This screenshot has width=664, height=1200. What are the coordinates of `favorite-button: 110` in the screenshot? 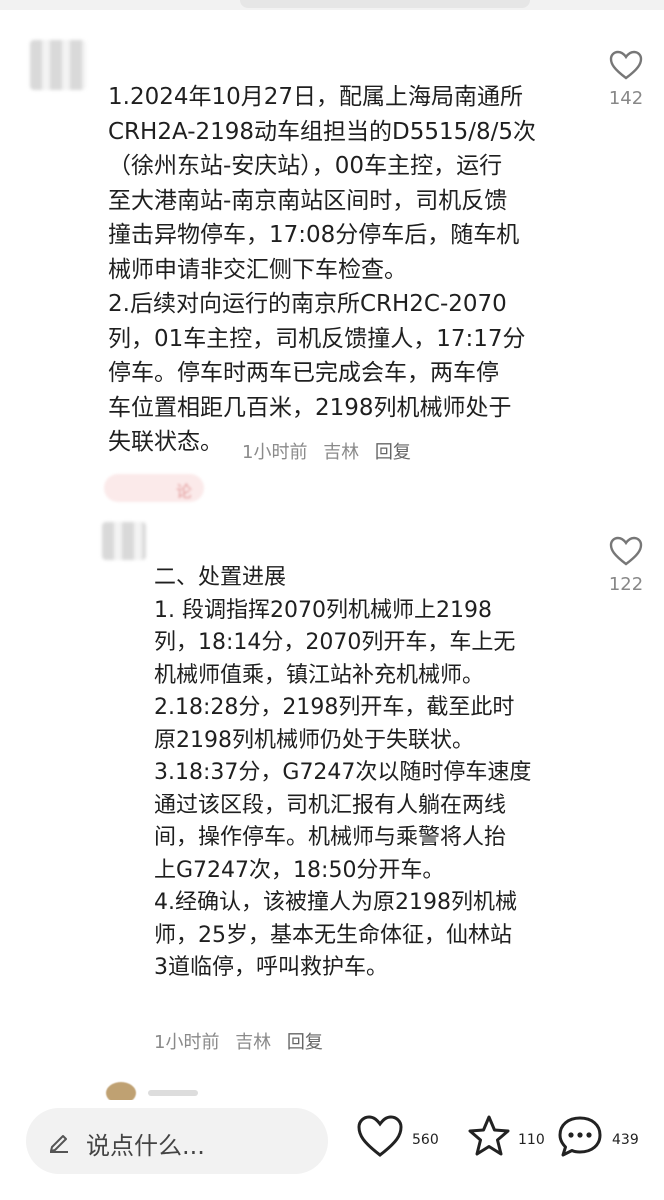 It's located at (506, 1142).